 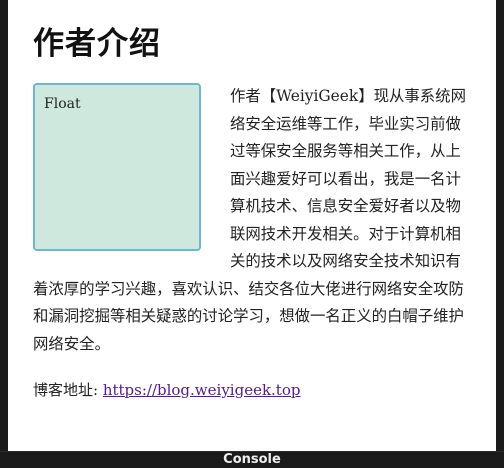 What do you see at coordinates (68, 390) in the screenshot?
I see `blog-label: 博客地址:` at bounding box center [68, 390].